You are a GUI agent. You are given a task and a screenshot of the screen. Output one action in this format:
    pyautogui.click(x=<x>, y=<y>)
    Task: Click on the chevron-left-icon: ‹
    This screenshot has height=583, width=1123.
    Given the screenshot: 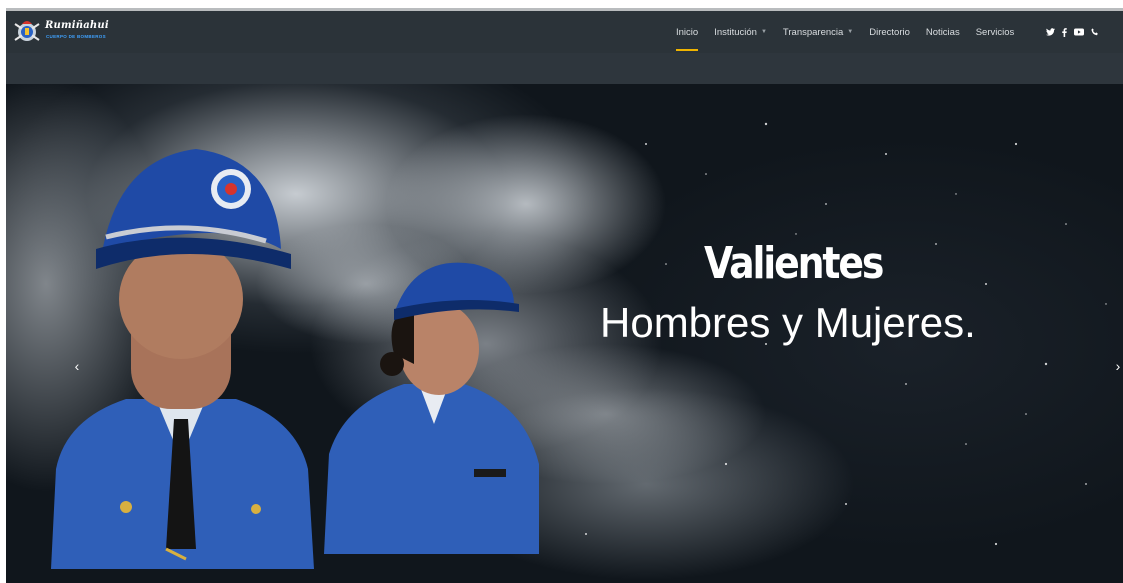 What is the action you would take?
    pyautogui.click(x=77, y=366)
    